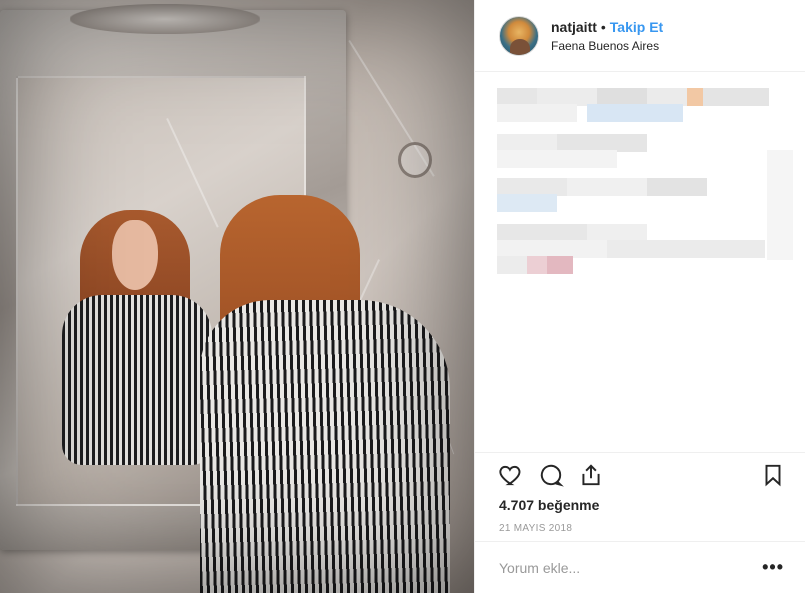 The width and height of the screenshot is (805, 593). I want to click on post-header: natjaitt • Takip Et Faena Buenos Aires, so click(640, 36).